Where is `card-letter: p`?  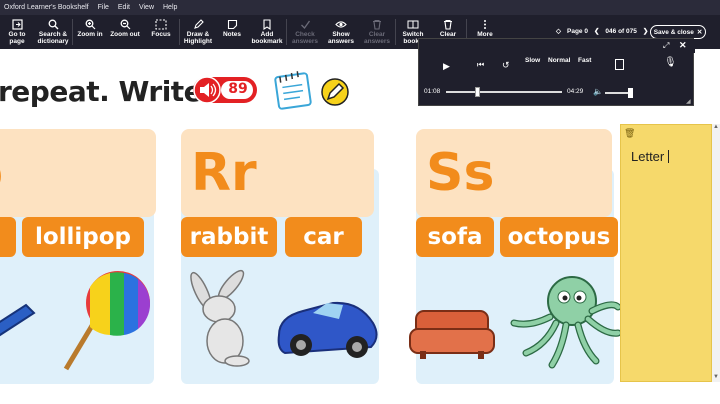 card-letter: p is located at coordinates (78, 173).